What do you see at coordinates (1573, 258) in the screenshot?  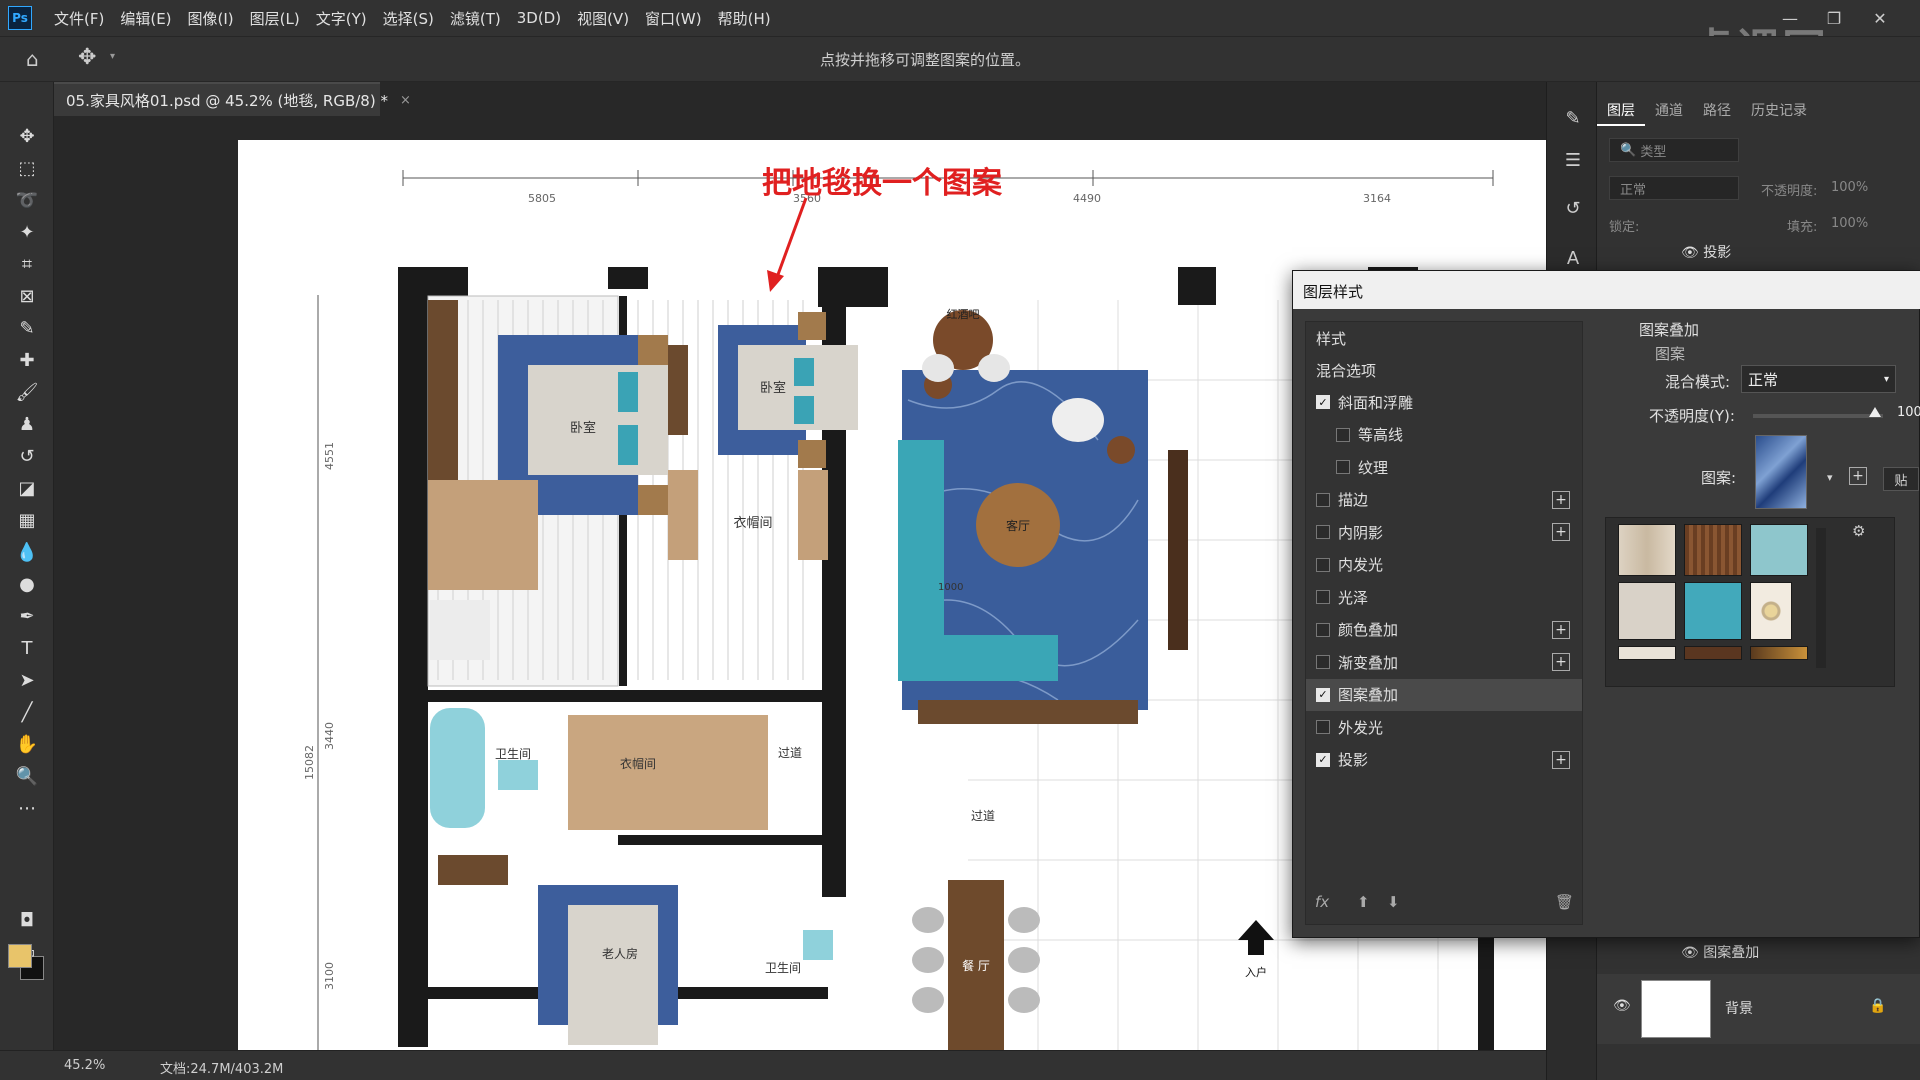 I see `character-icon: A` at bounding box center [1573, 258].